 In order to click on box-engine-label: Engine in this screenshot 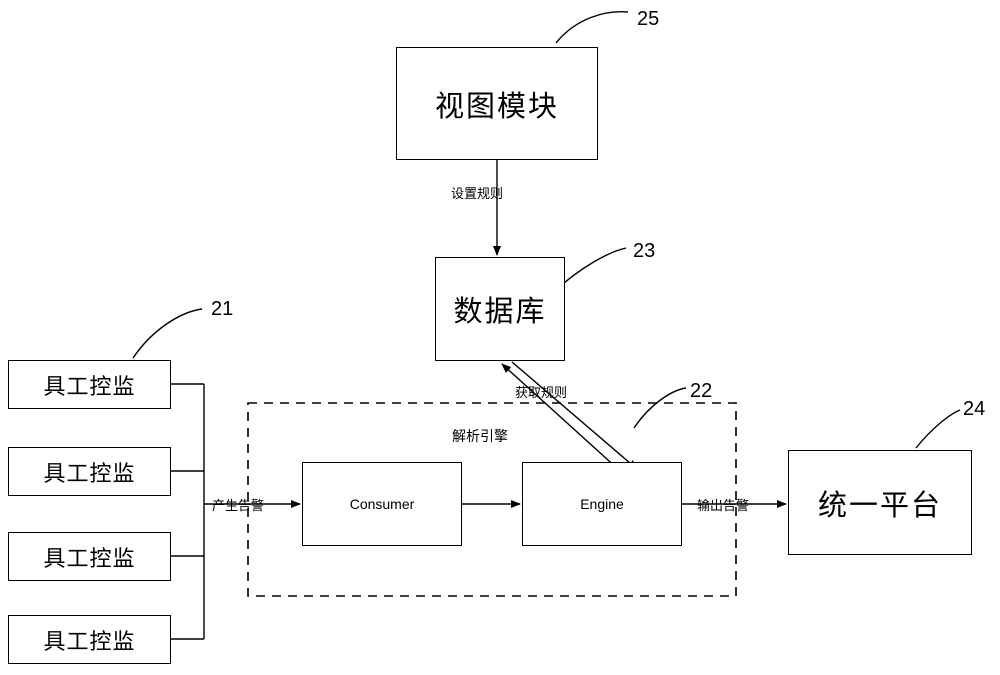, I will do `click(602, 504)`.